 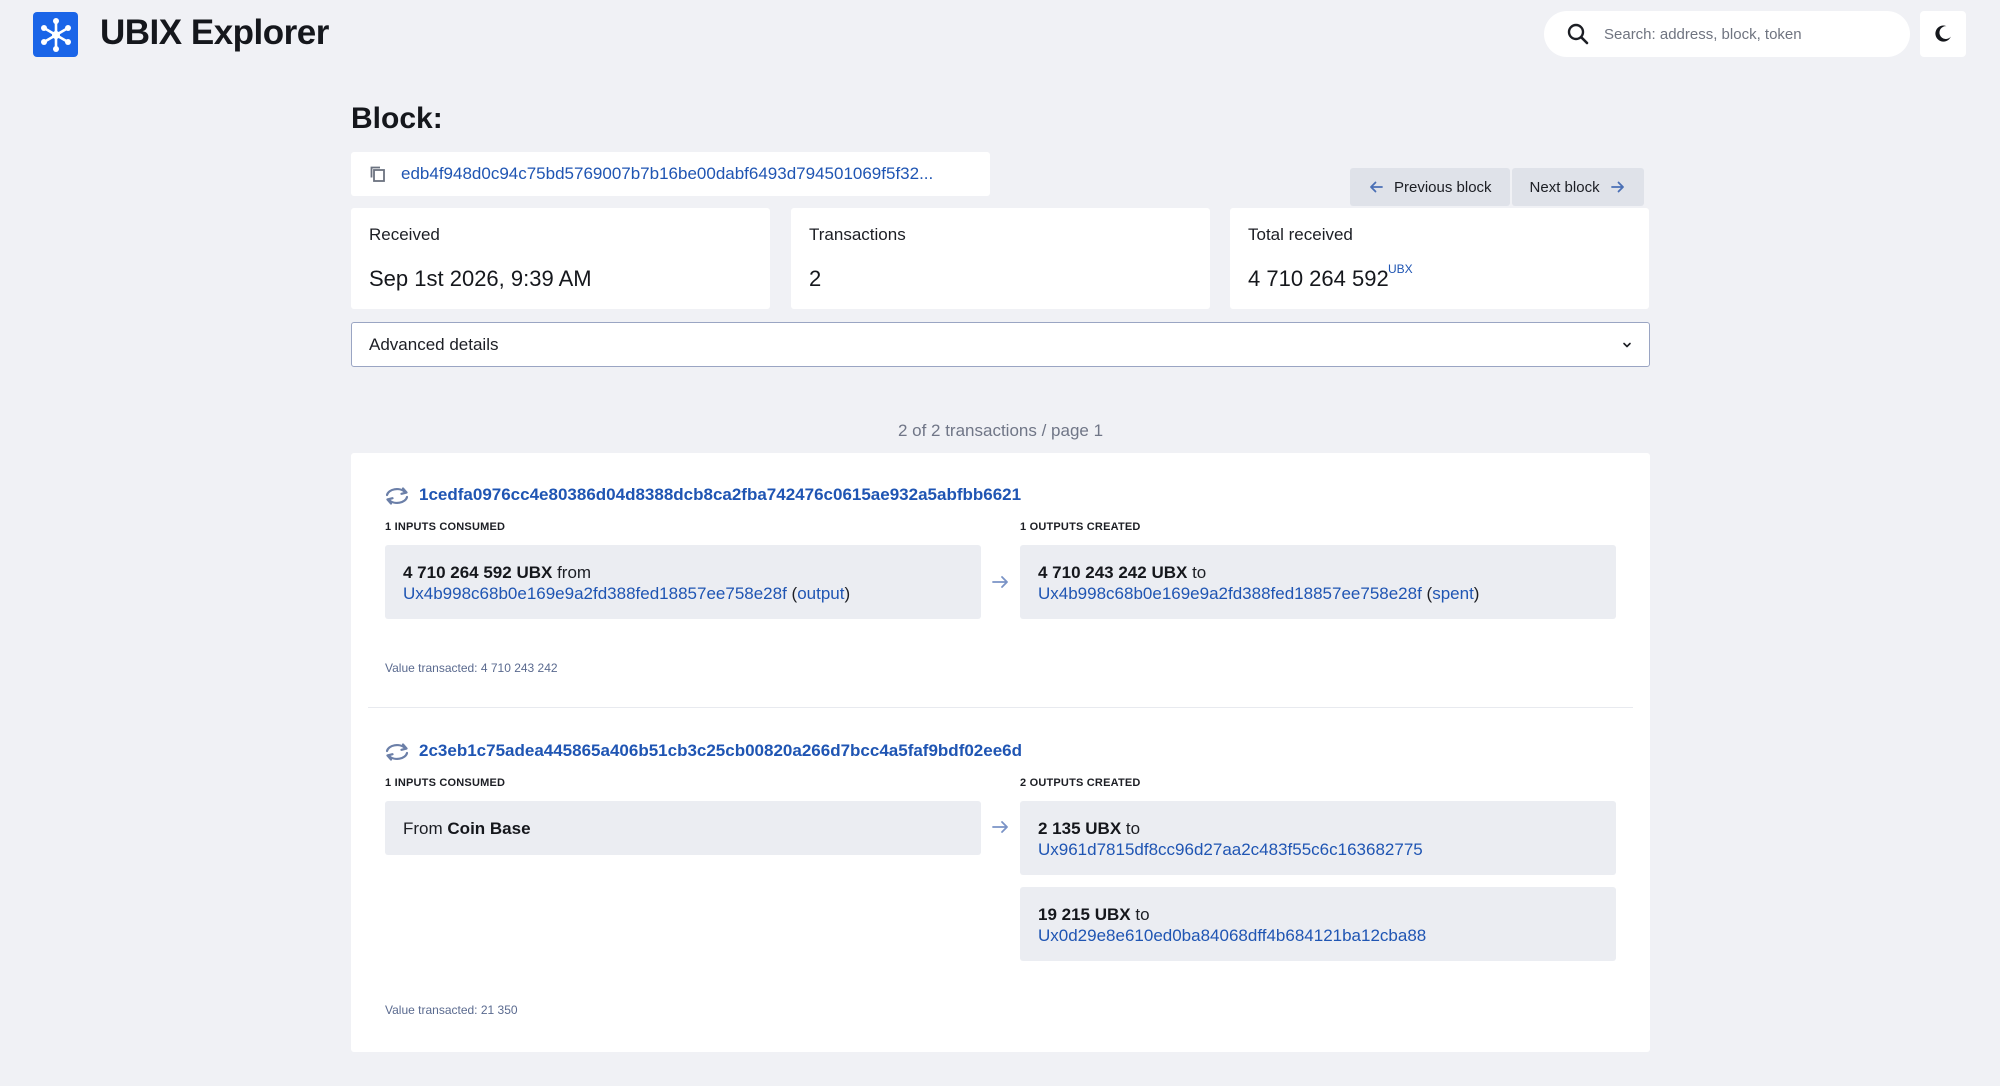 What do you see at coordinates (480, 278) in the screenshot?
I see `received-value: Sep 1st 2026, 9:39 AM` at bounding box center [480, 278].